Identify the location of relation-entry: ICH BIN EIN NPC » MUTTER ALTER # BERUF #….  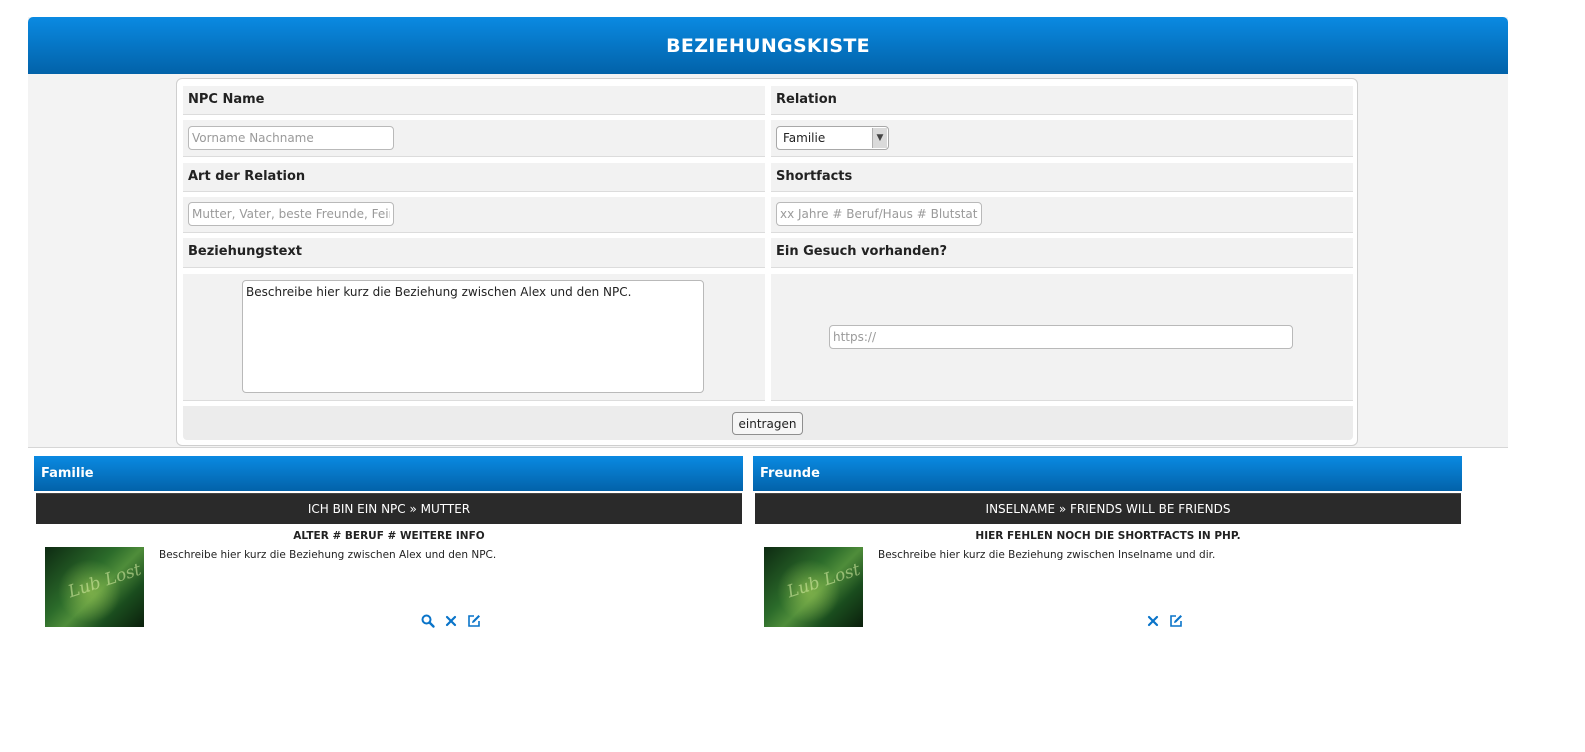
(389, 563).